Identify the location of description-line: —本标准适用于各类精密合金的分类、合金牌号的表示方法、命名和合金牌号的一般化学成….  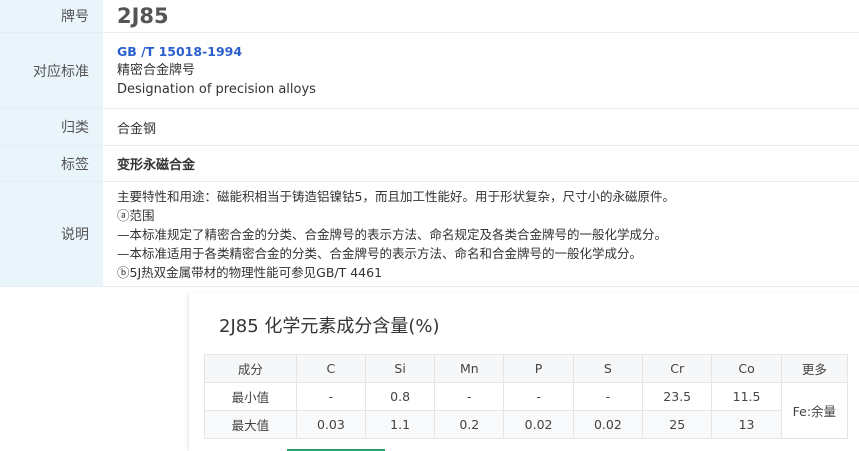
(380, 253).